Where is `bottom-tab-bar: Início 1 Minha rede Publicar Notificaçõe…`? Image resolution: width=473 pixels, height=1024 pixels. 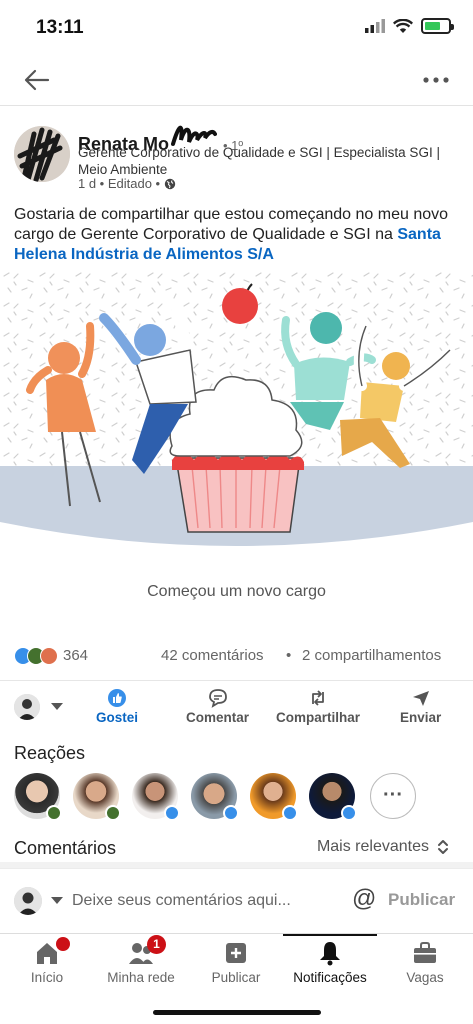
bottom-tab-bar: Início 1 Minha rede Publicar Notificaçõe… is located at coordinates (236, 978).